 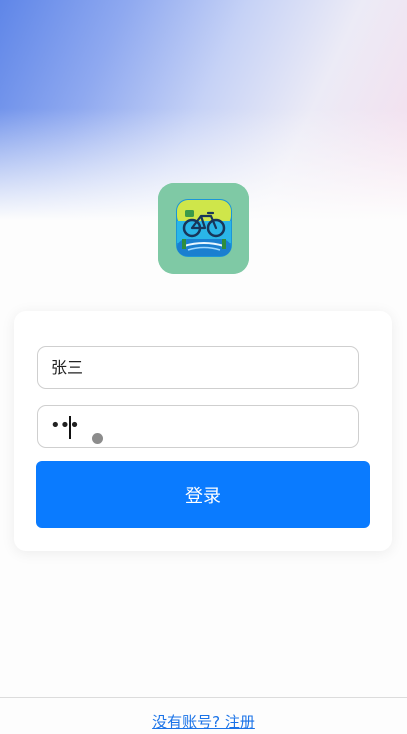 I want to click on footer-bar: 没有账号? 注册, so click(x=203, y=715).